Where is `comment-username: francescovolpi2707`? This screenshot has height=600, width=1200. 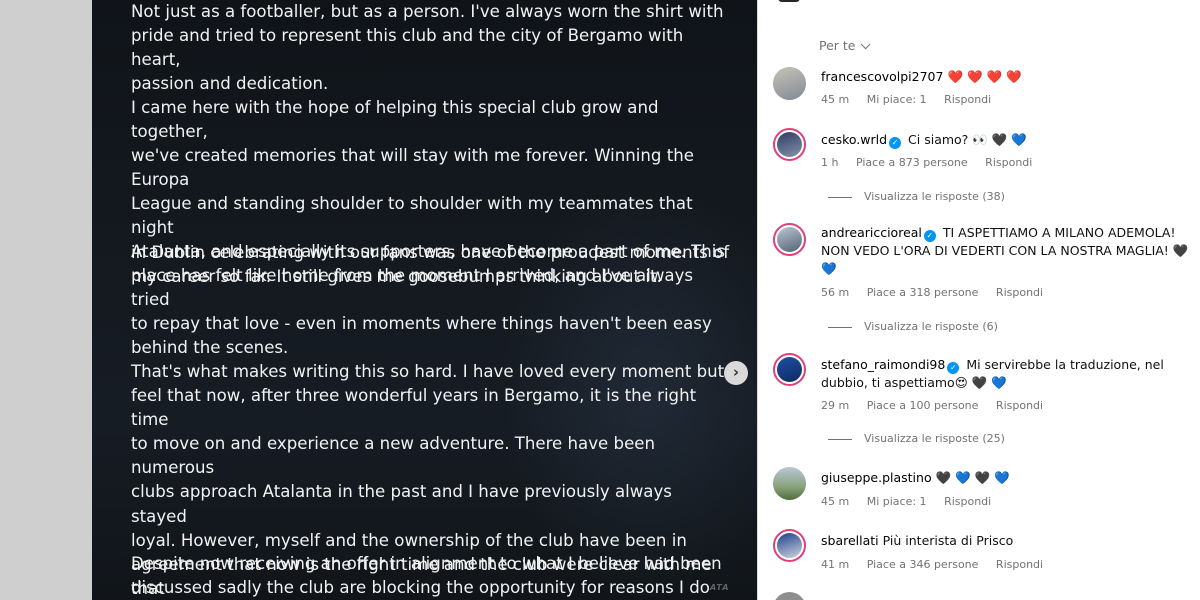 comment-username: francescovolpi2707 is located at coordinates (882, 76).